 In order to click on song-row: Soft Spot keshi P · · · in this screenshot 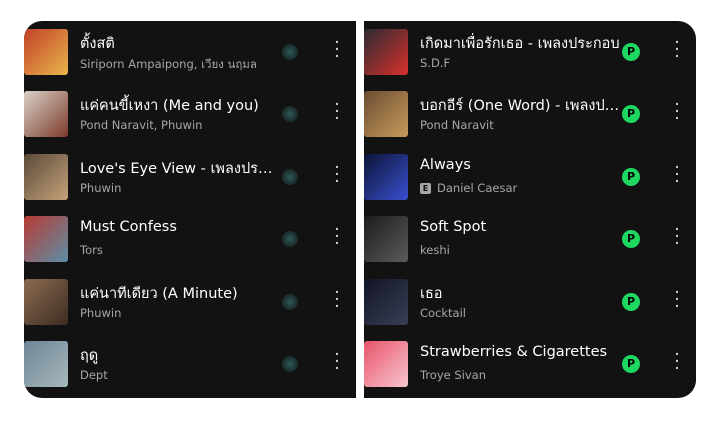, I will do `click(530, 239)`.